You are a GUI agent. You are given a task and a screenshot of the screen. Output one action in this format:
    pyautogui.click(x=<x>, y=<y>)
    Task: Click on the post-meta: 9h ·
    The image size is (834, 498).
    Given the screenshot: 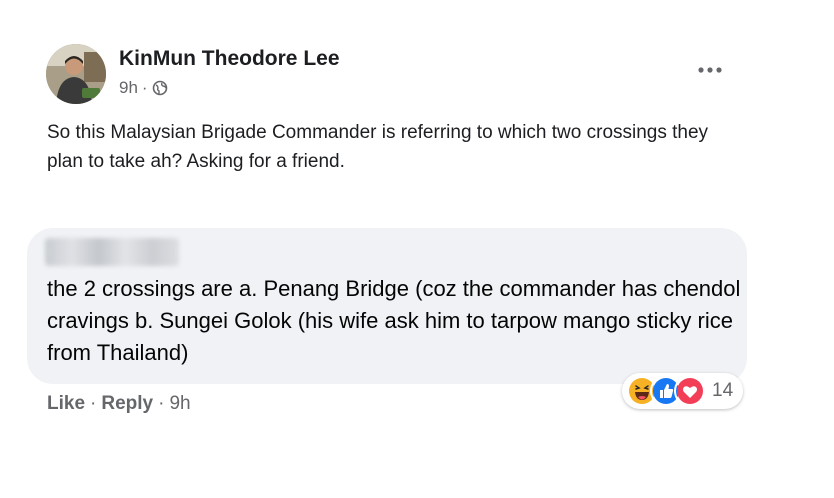 What is the action you would take?
    pyautogui.click(x=143, y=88)
    